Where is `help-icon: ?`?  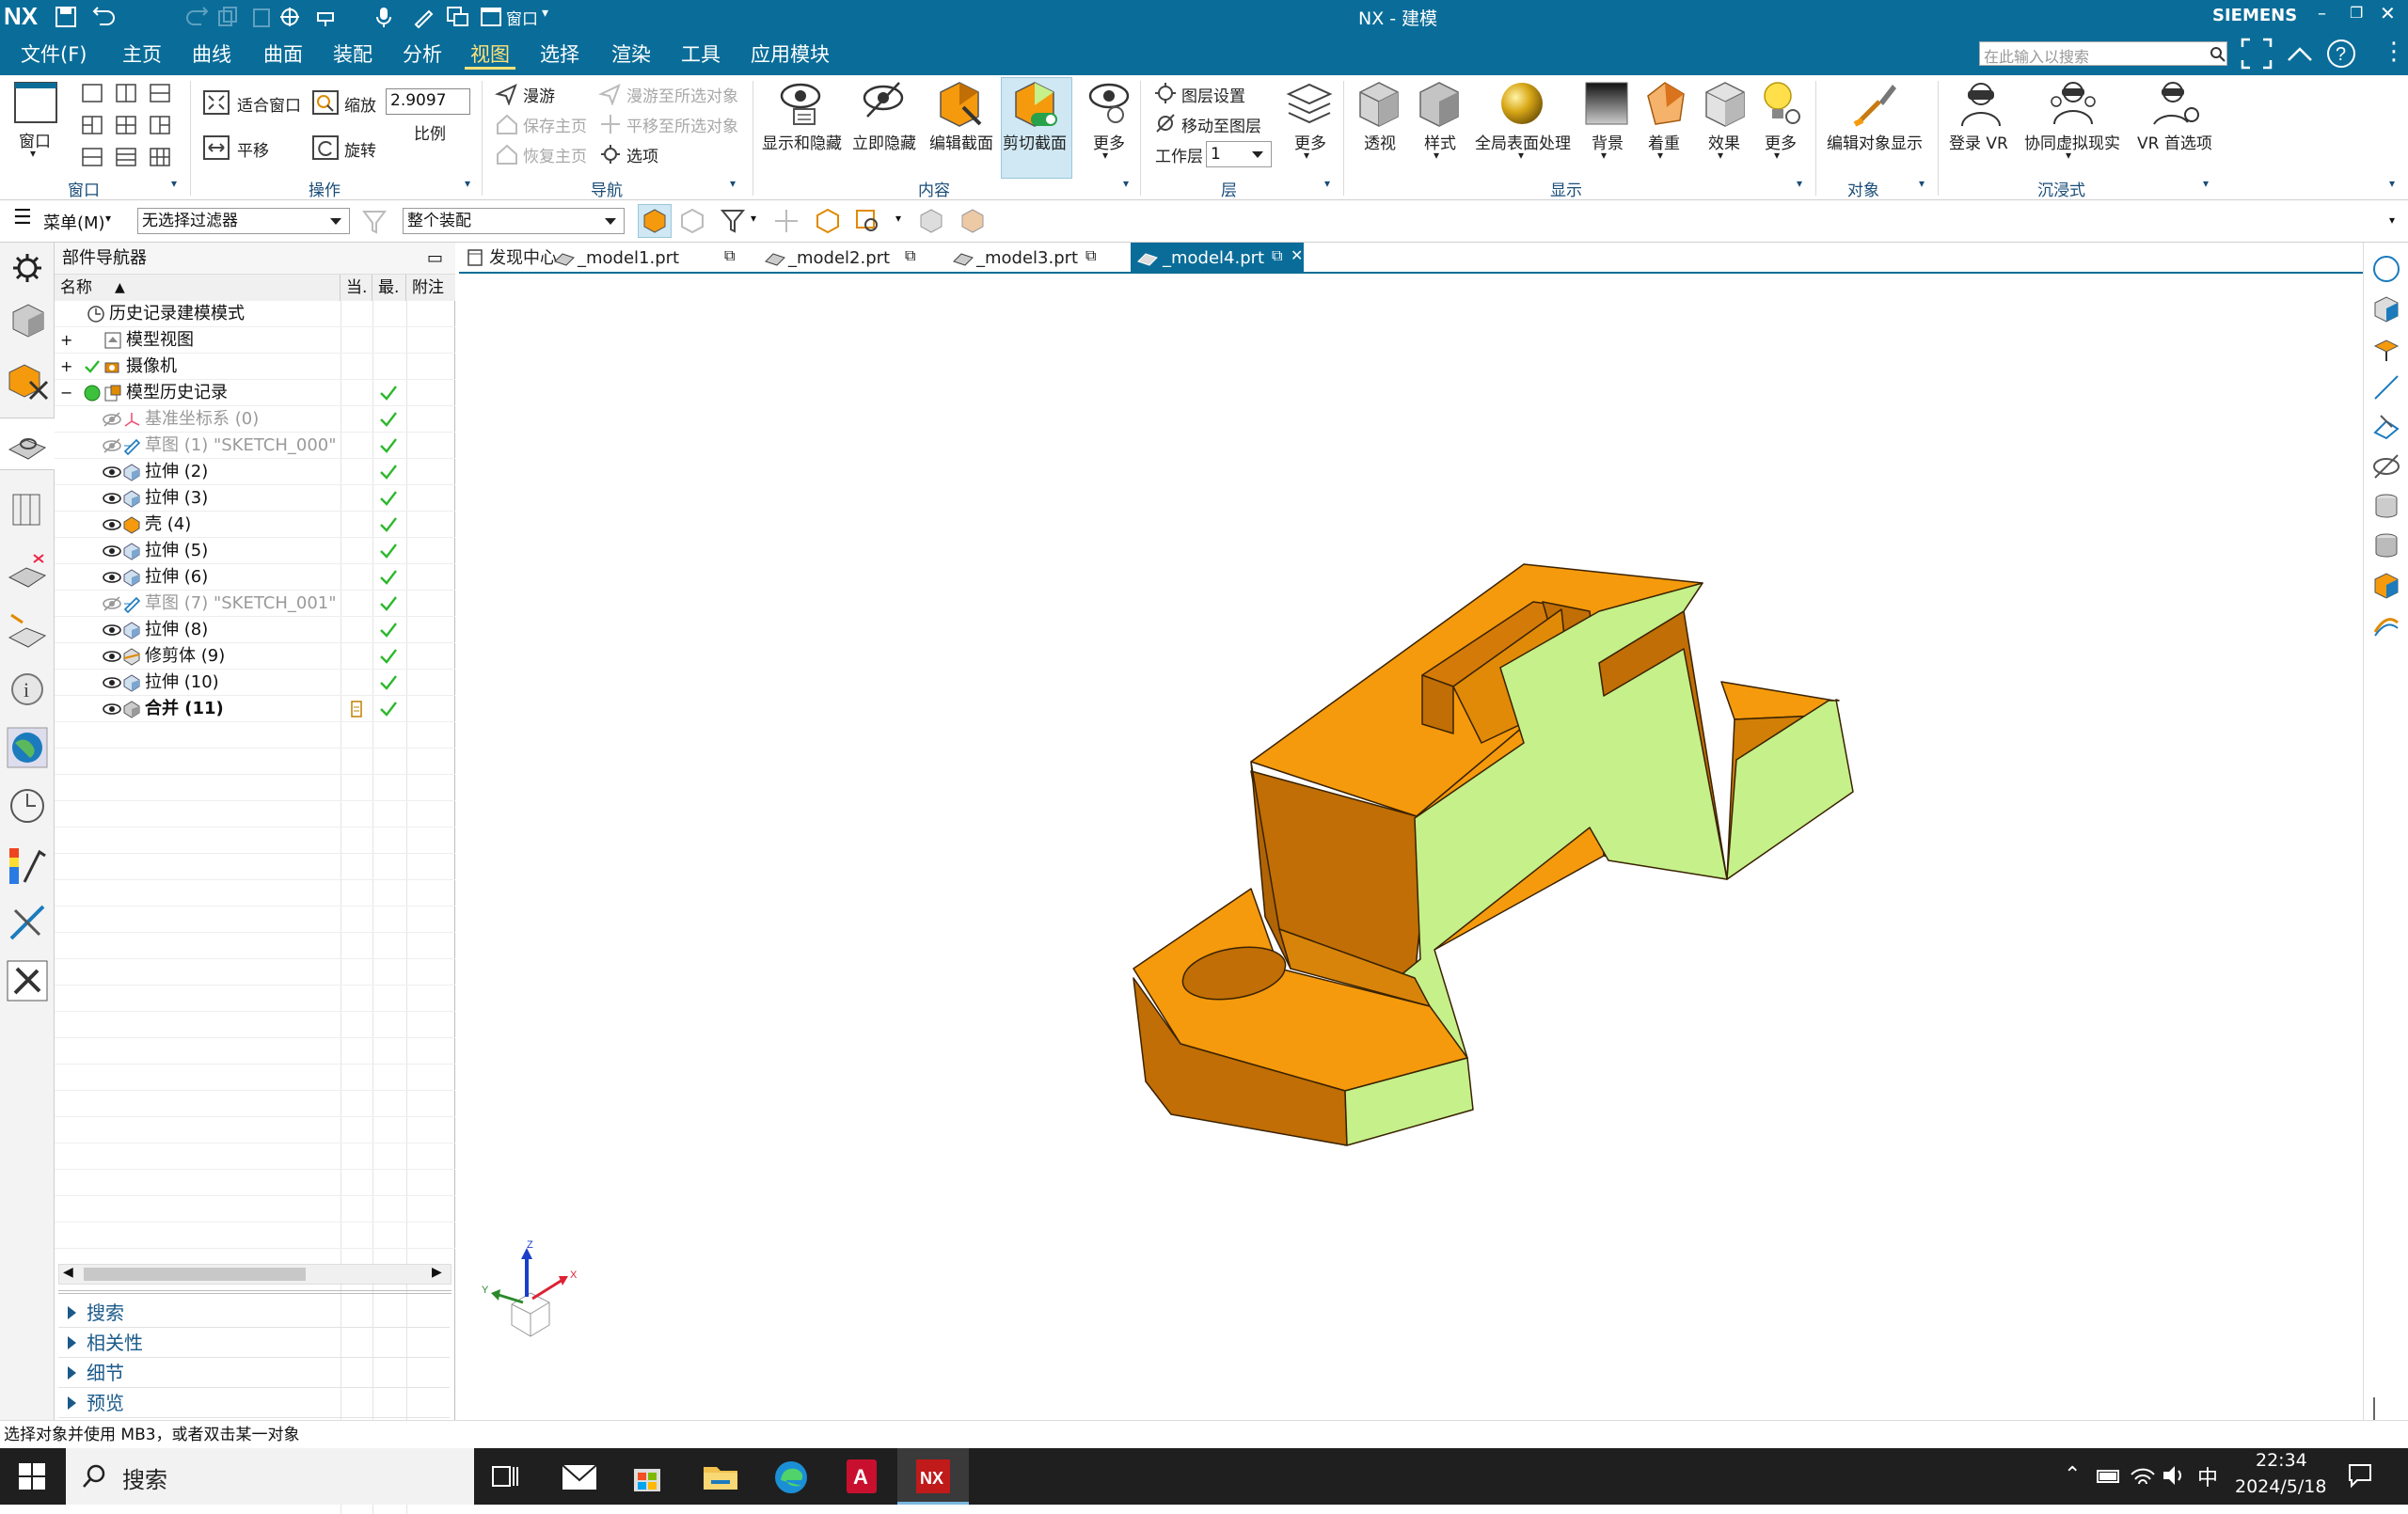
help-icon: ? is located at coordinates (2341, 54).